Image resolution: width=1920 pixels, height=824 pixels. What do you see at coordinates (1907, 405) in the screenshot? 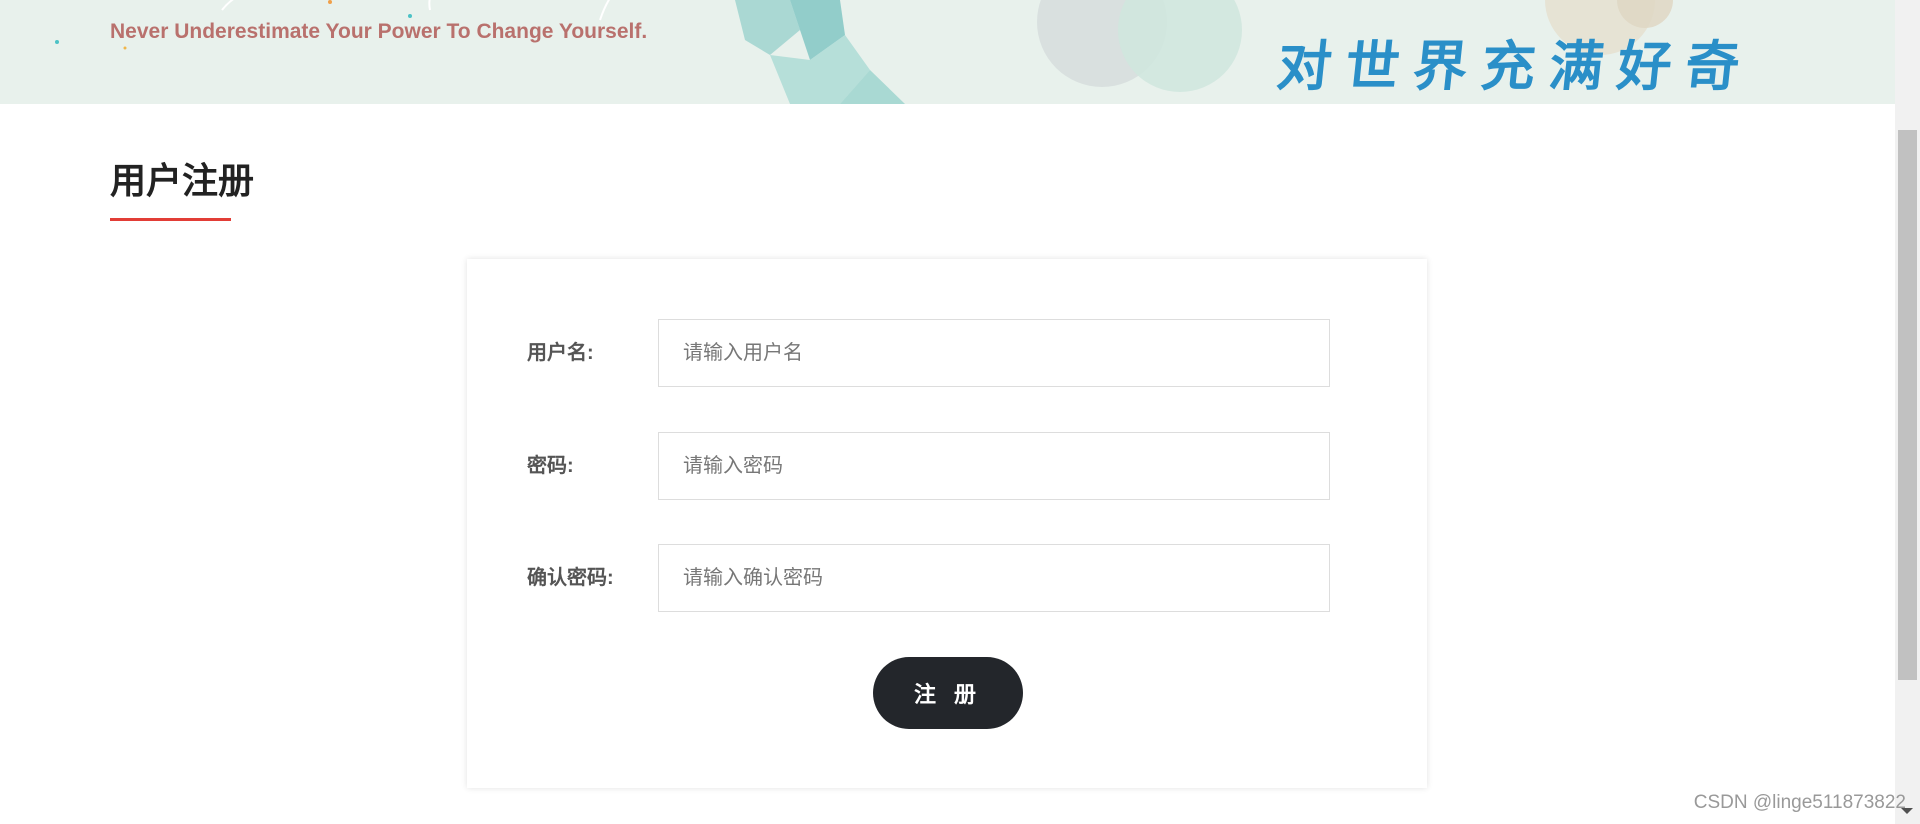
I see `scrollbar-thumb` at bounding box center [1907, 405].